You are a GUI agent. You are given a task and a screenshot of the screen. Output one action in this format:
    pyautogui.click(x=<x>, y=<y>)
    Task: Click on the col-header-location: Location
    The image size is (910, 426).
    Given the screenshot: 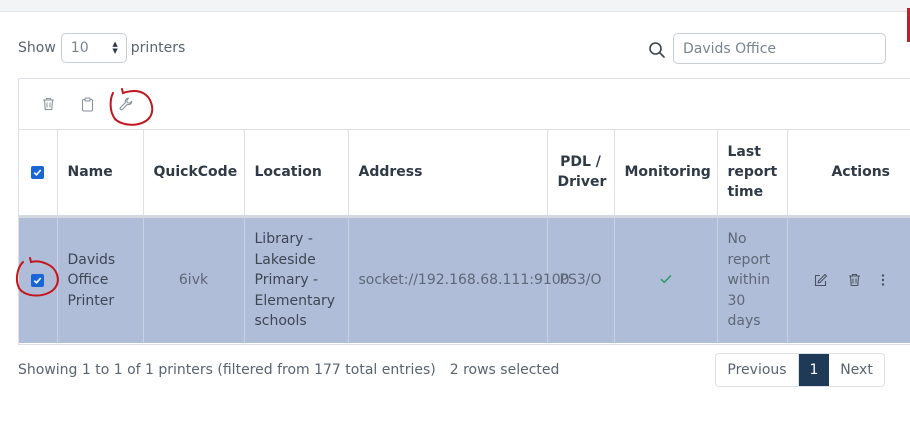 What is the action you would take?
    pyautogui.click(x=296, y=174)
    